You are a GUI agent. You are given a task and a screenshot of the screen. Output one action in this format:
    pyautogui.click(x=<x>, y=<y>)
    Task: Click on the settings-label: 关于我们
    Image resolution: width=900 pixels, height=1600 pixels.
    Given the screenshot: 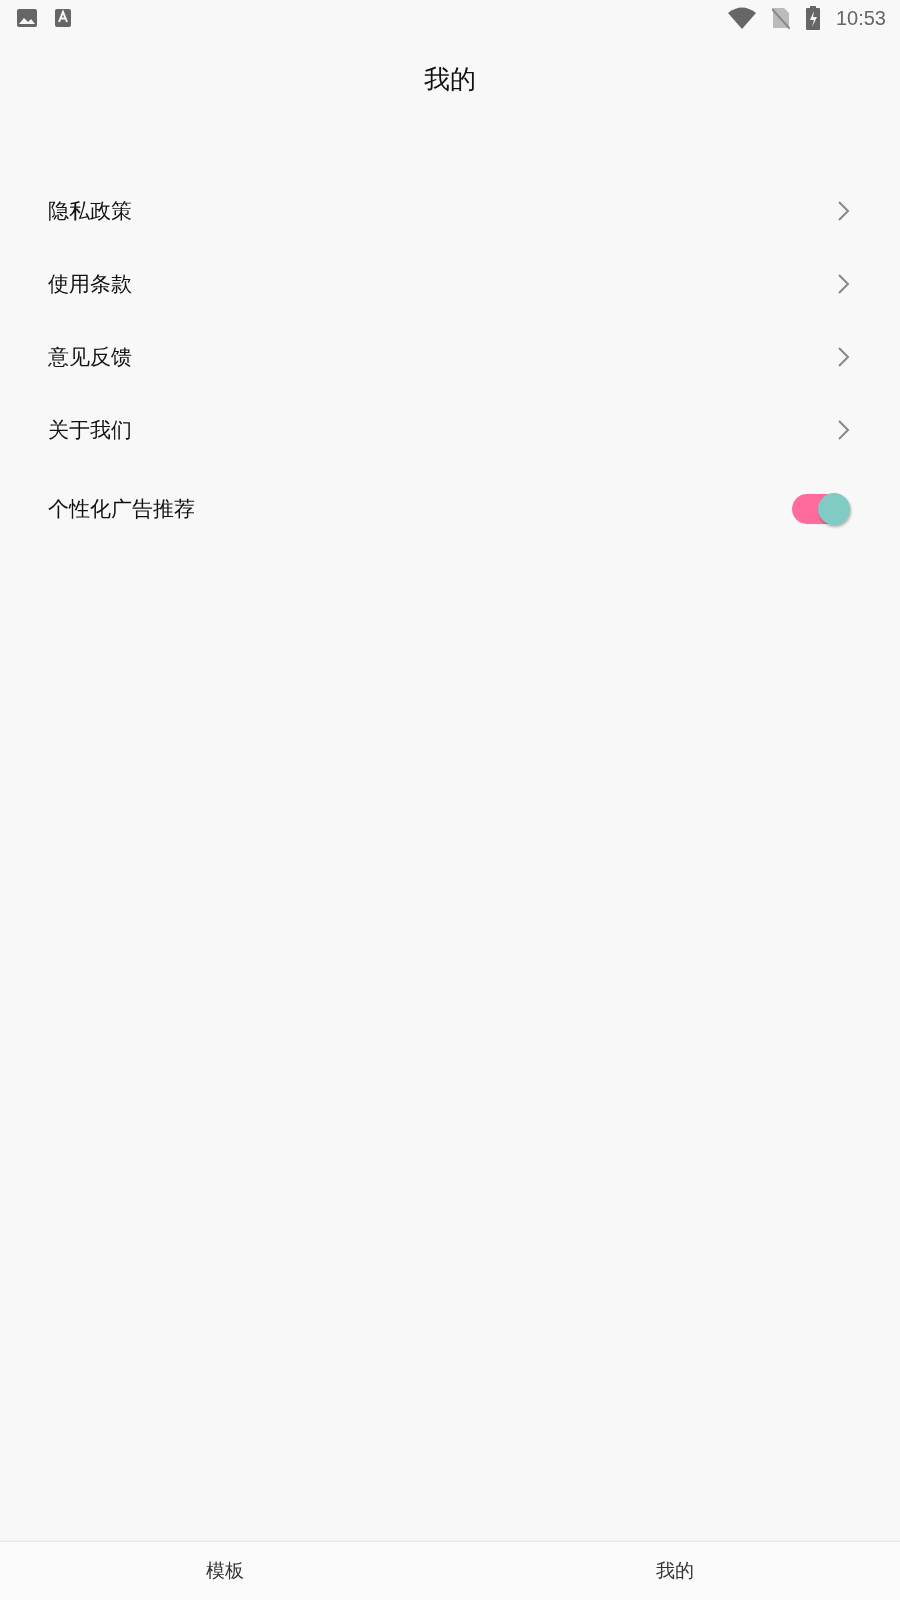 What is the action you would take?
    pyautogui.click(x=90, y=430)
    